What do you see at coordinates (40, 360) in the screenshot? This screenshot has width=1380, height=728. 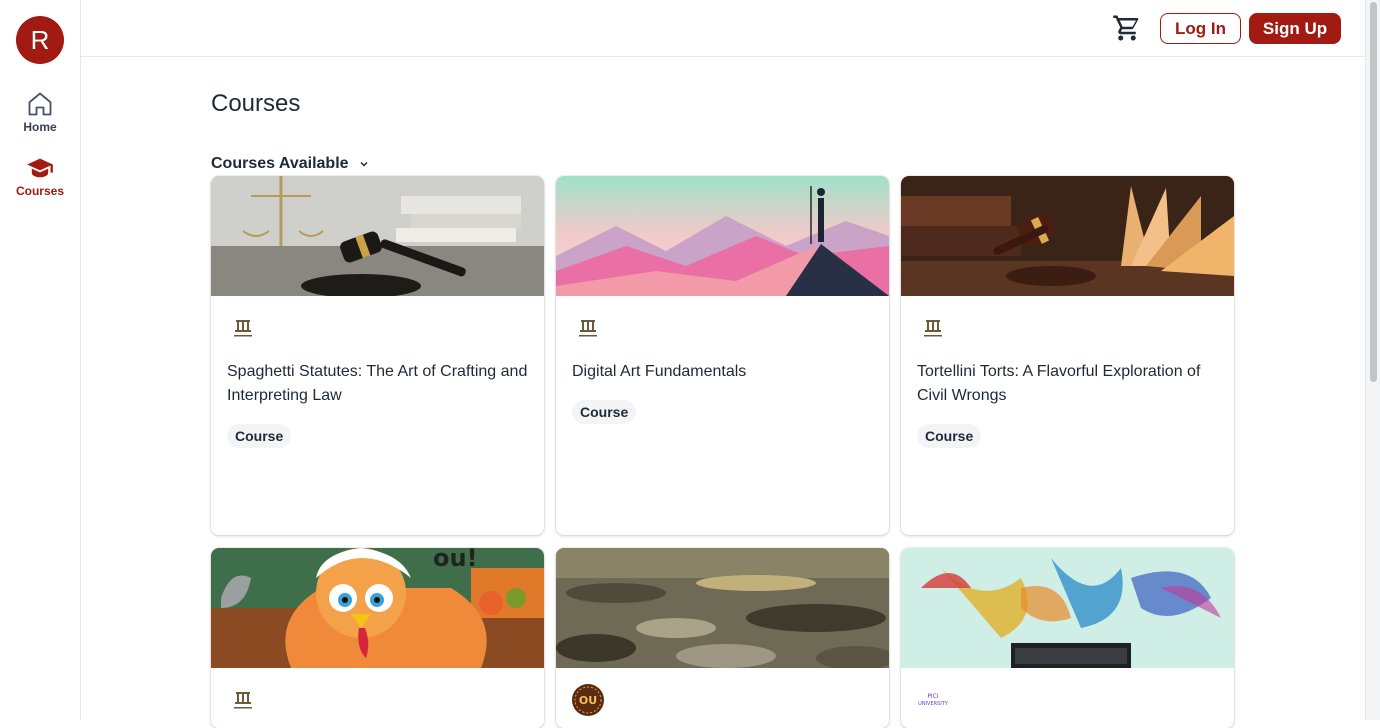 I see `sidebar: R Home Courses` at bounding box center [40, 360].